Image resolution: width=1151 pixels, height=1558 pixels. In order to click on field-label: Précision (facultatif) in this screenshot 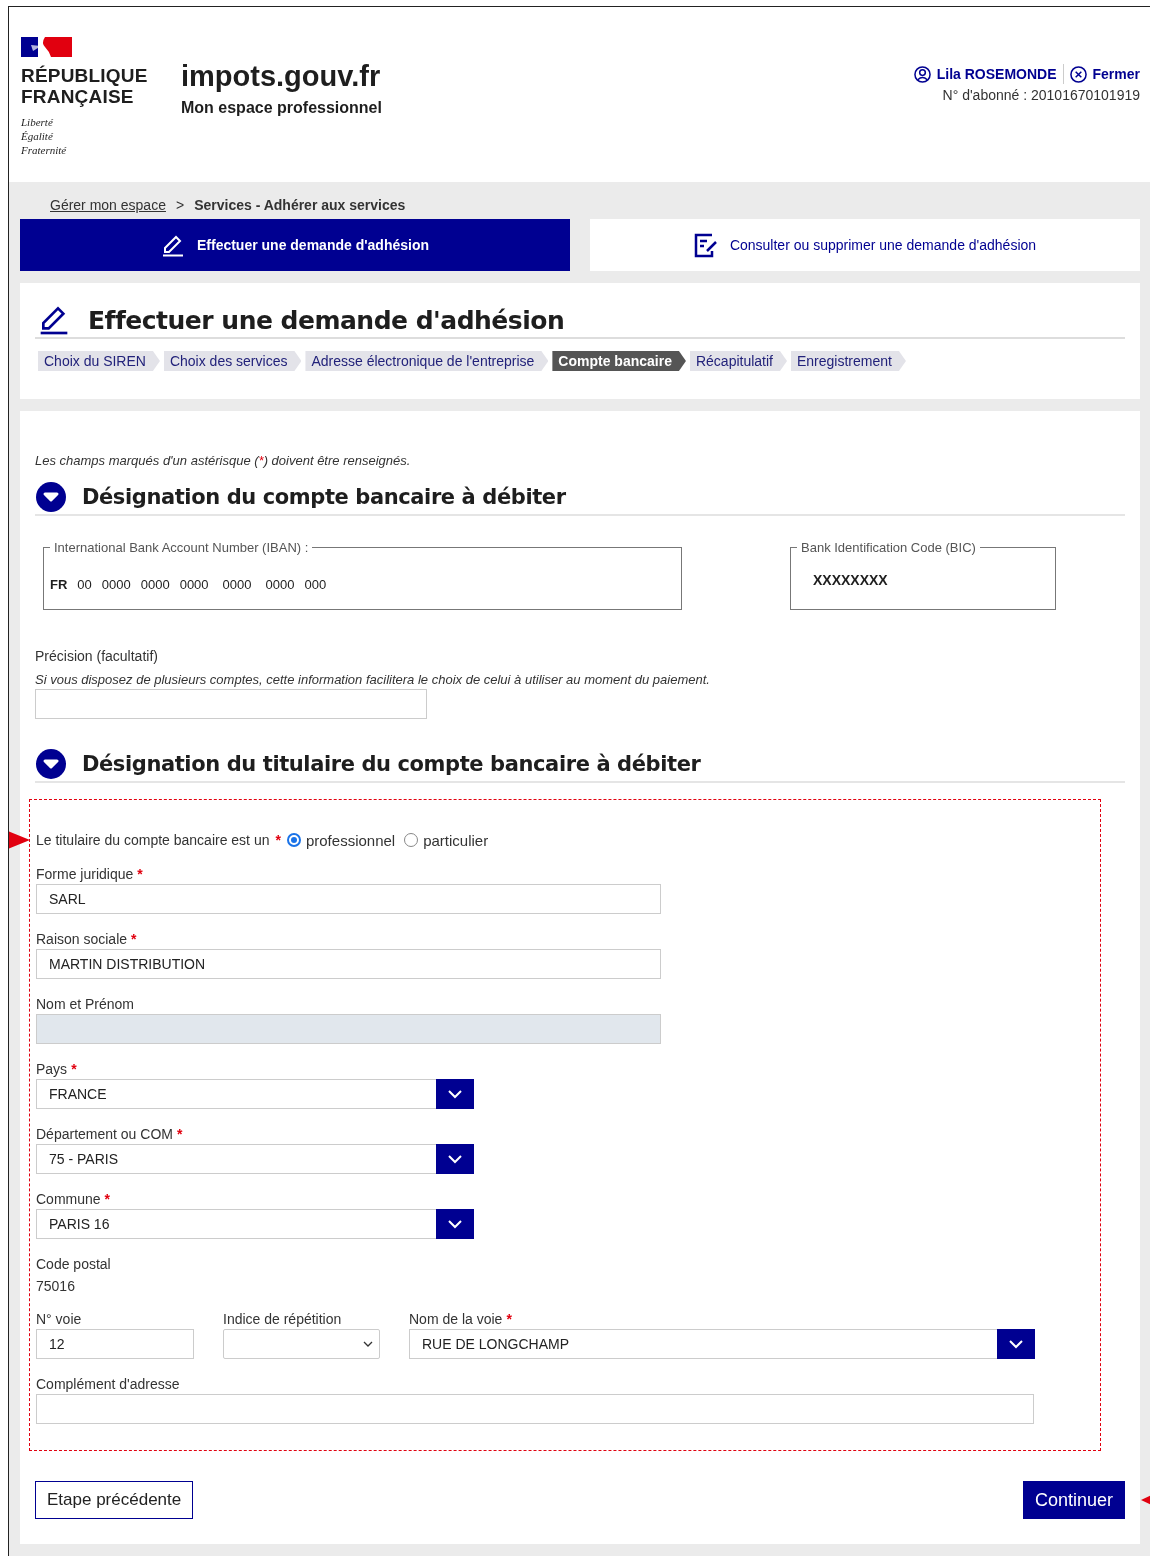, I will do `click(97, 656)`.